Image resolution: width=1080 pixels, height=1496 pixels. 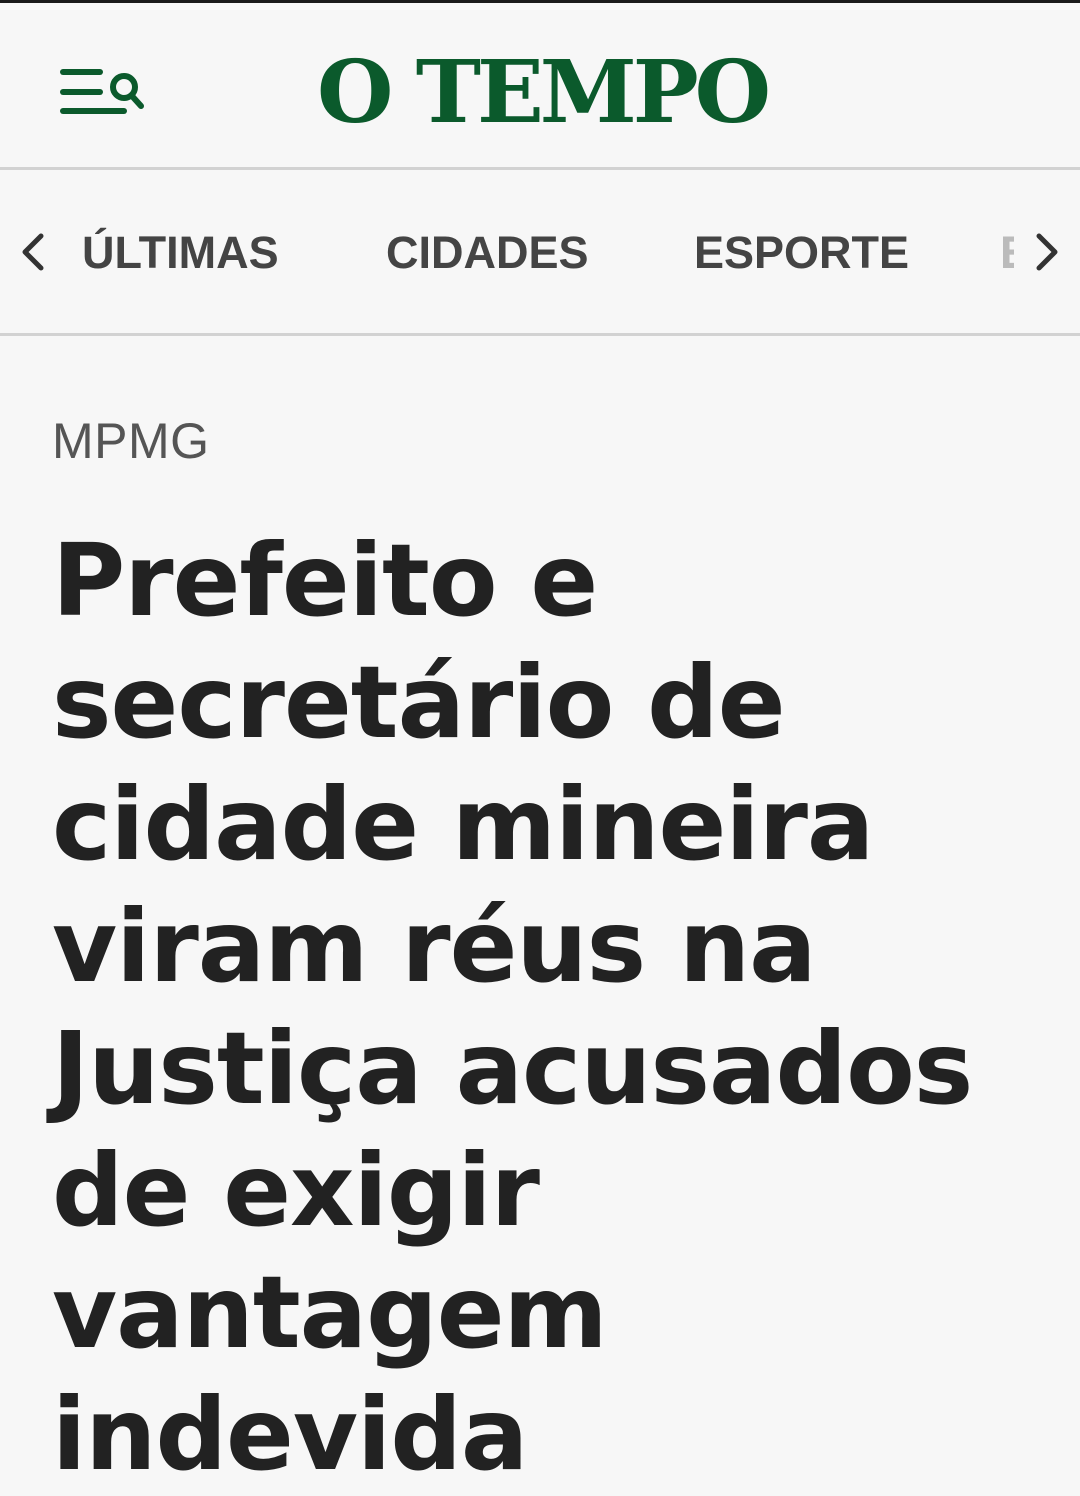 I want to click on site-logo: O TEMPO, so click(x=542, y=92).